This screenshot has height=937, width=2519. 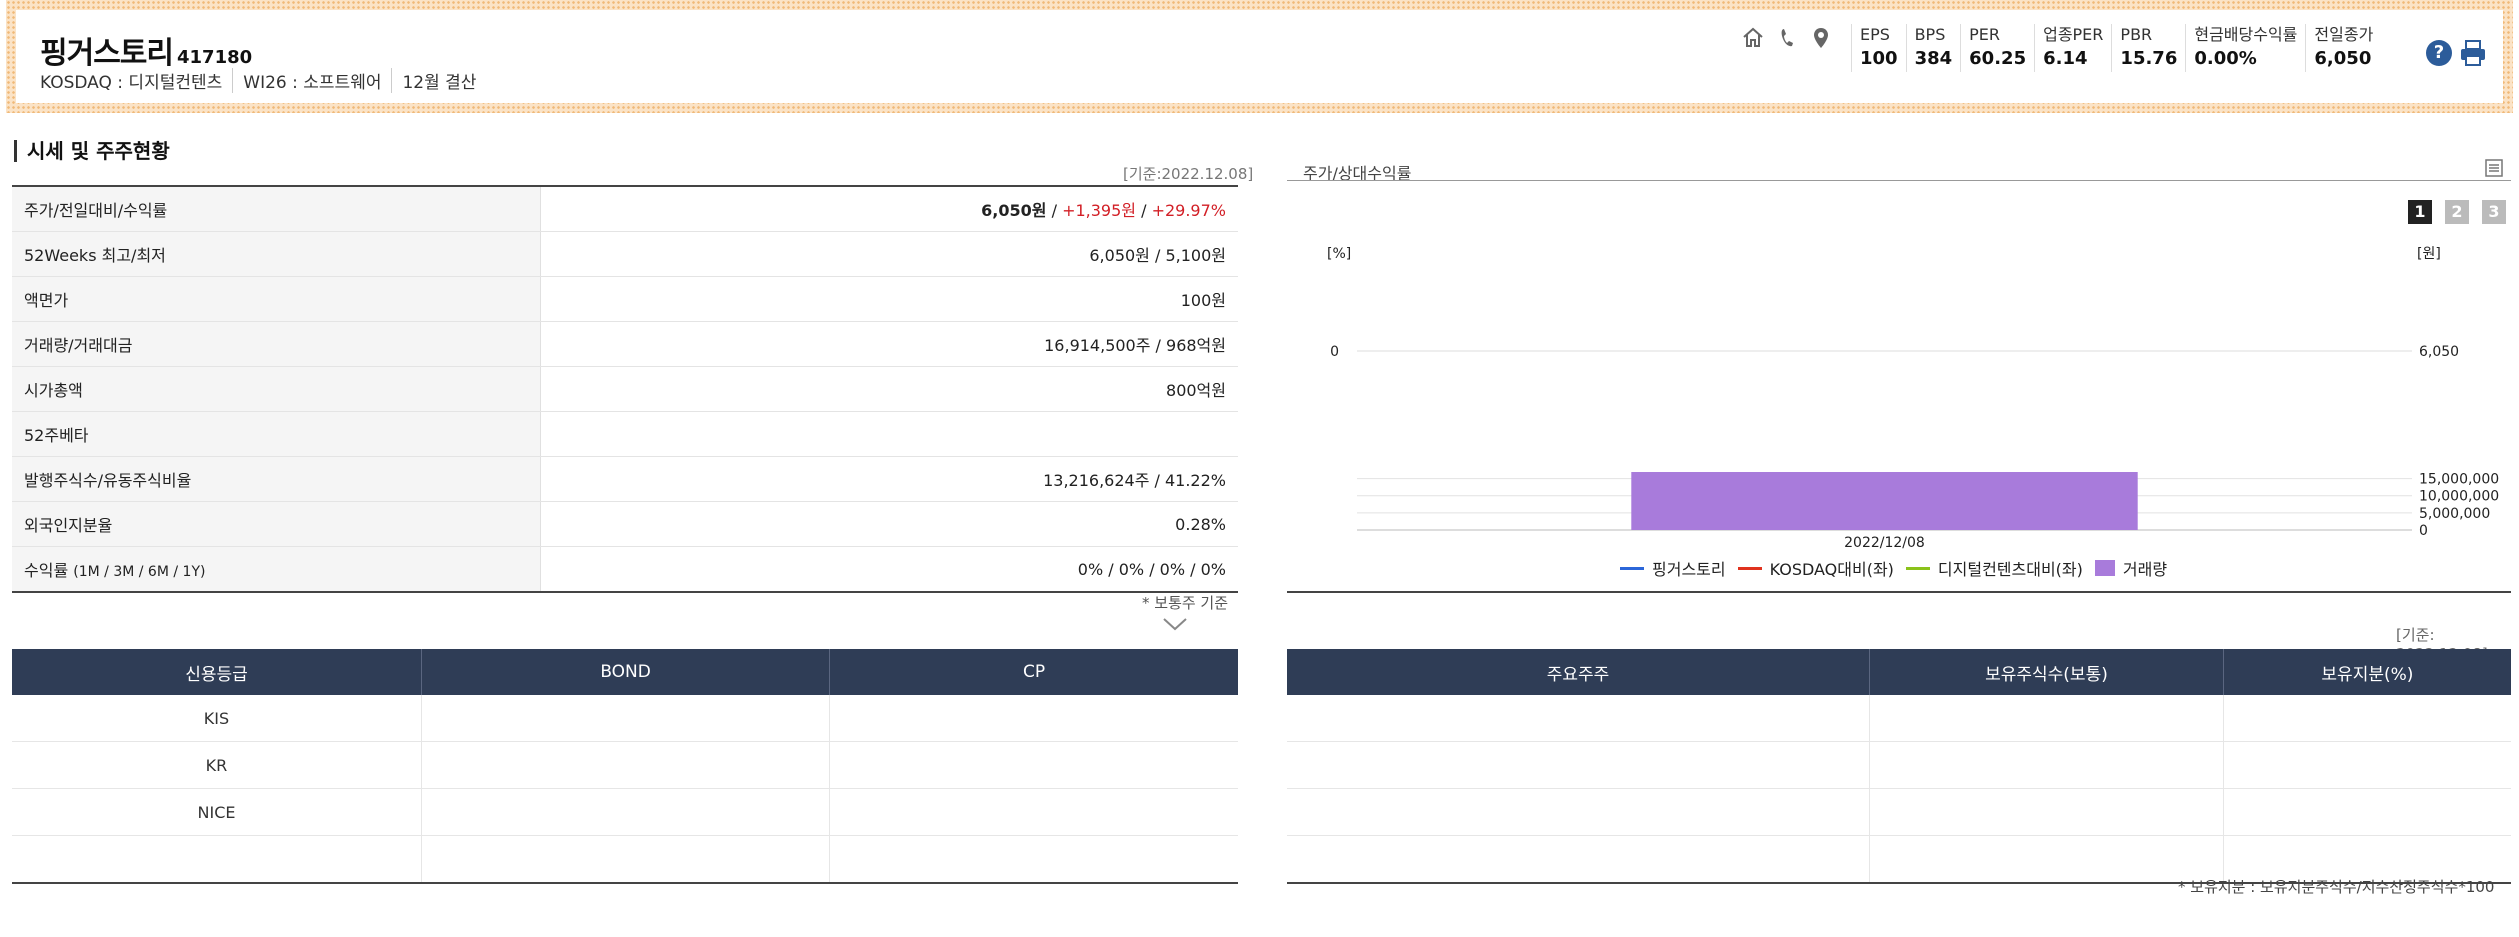 I want to click on holder-shares, so click(x=2046, y=859).